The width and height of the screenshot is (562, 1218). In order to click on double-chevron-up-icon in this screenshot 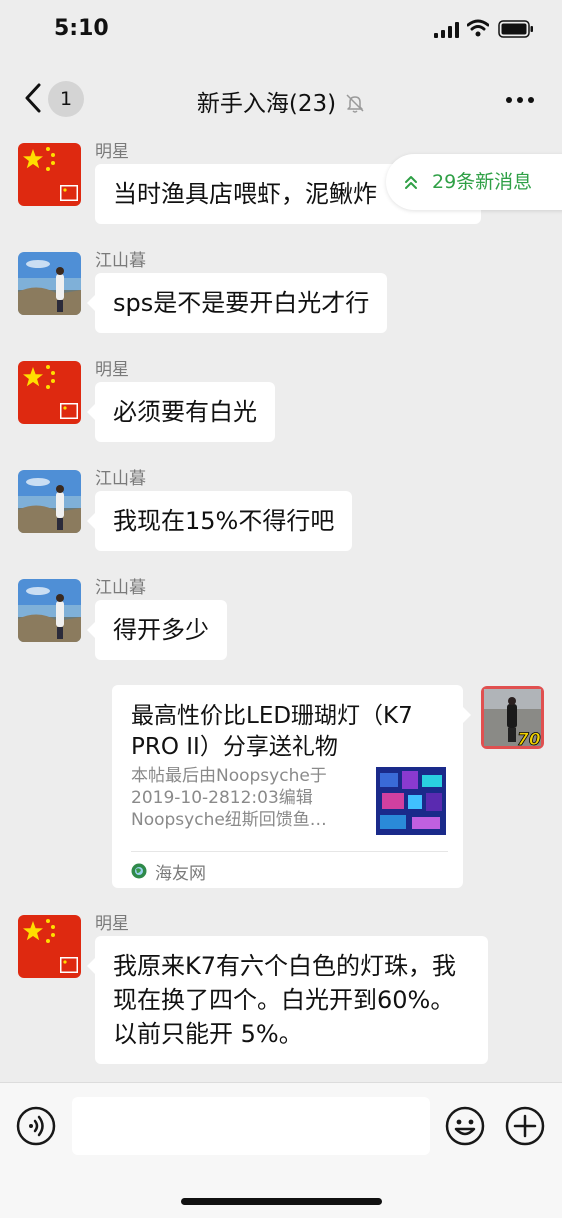, I will do `click(411, 182)`.